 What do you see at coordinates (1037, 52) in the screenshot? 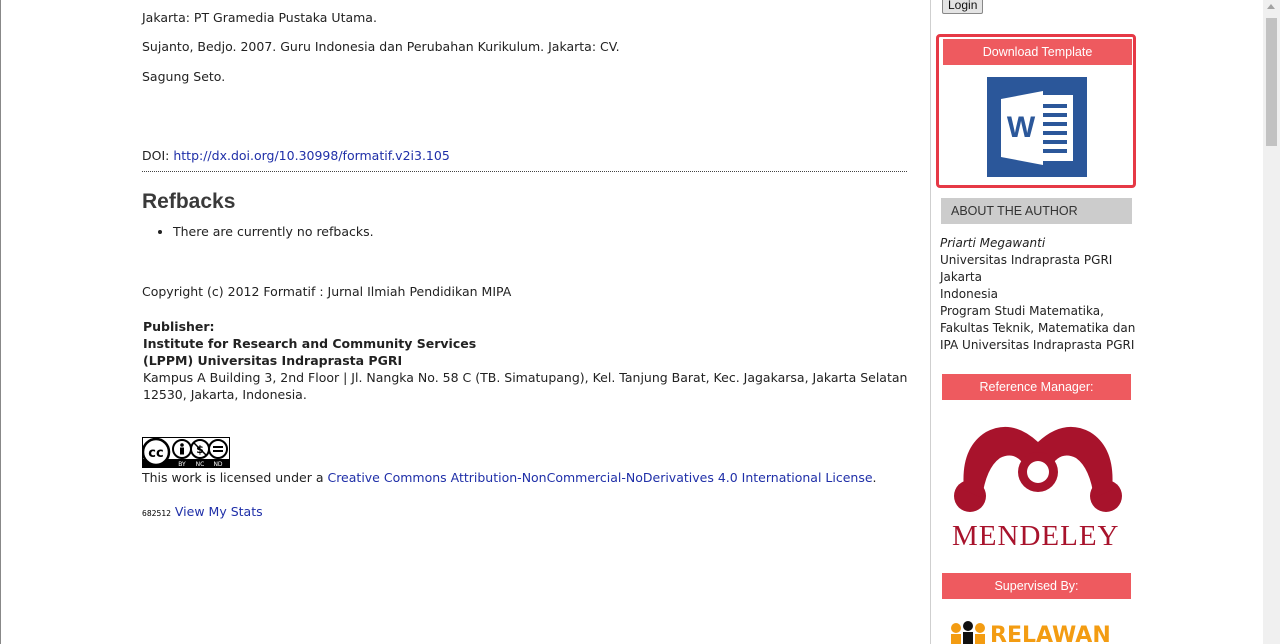
I see `download-template-header: Download Template` at bounding box center [1037, 52].